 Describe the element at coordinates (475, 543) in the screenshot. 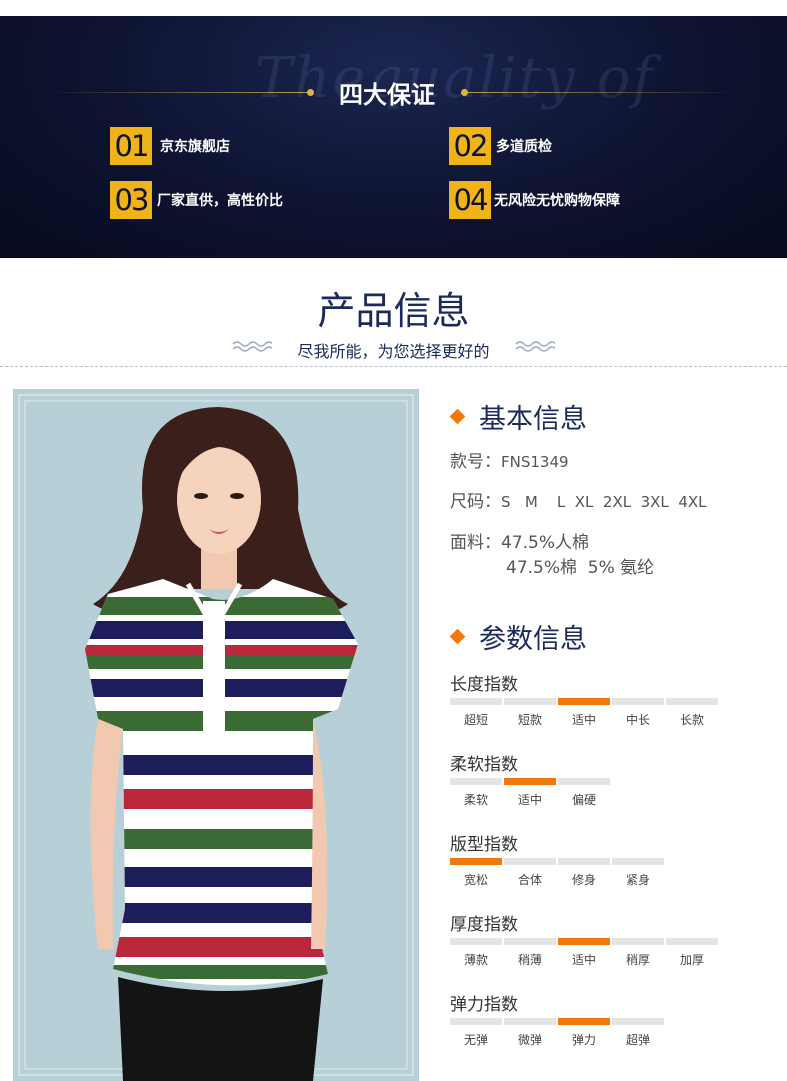

I see `fabric-label: 面料：` at that location.